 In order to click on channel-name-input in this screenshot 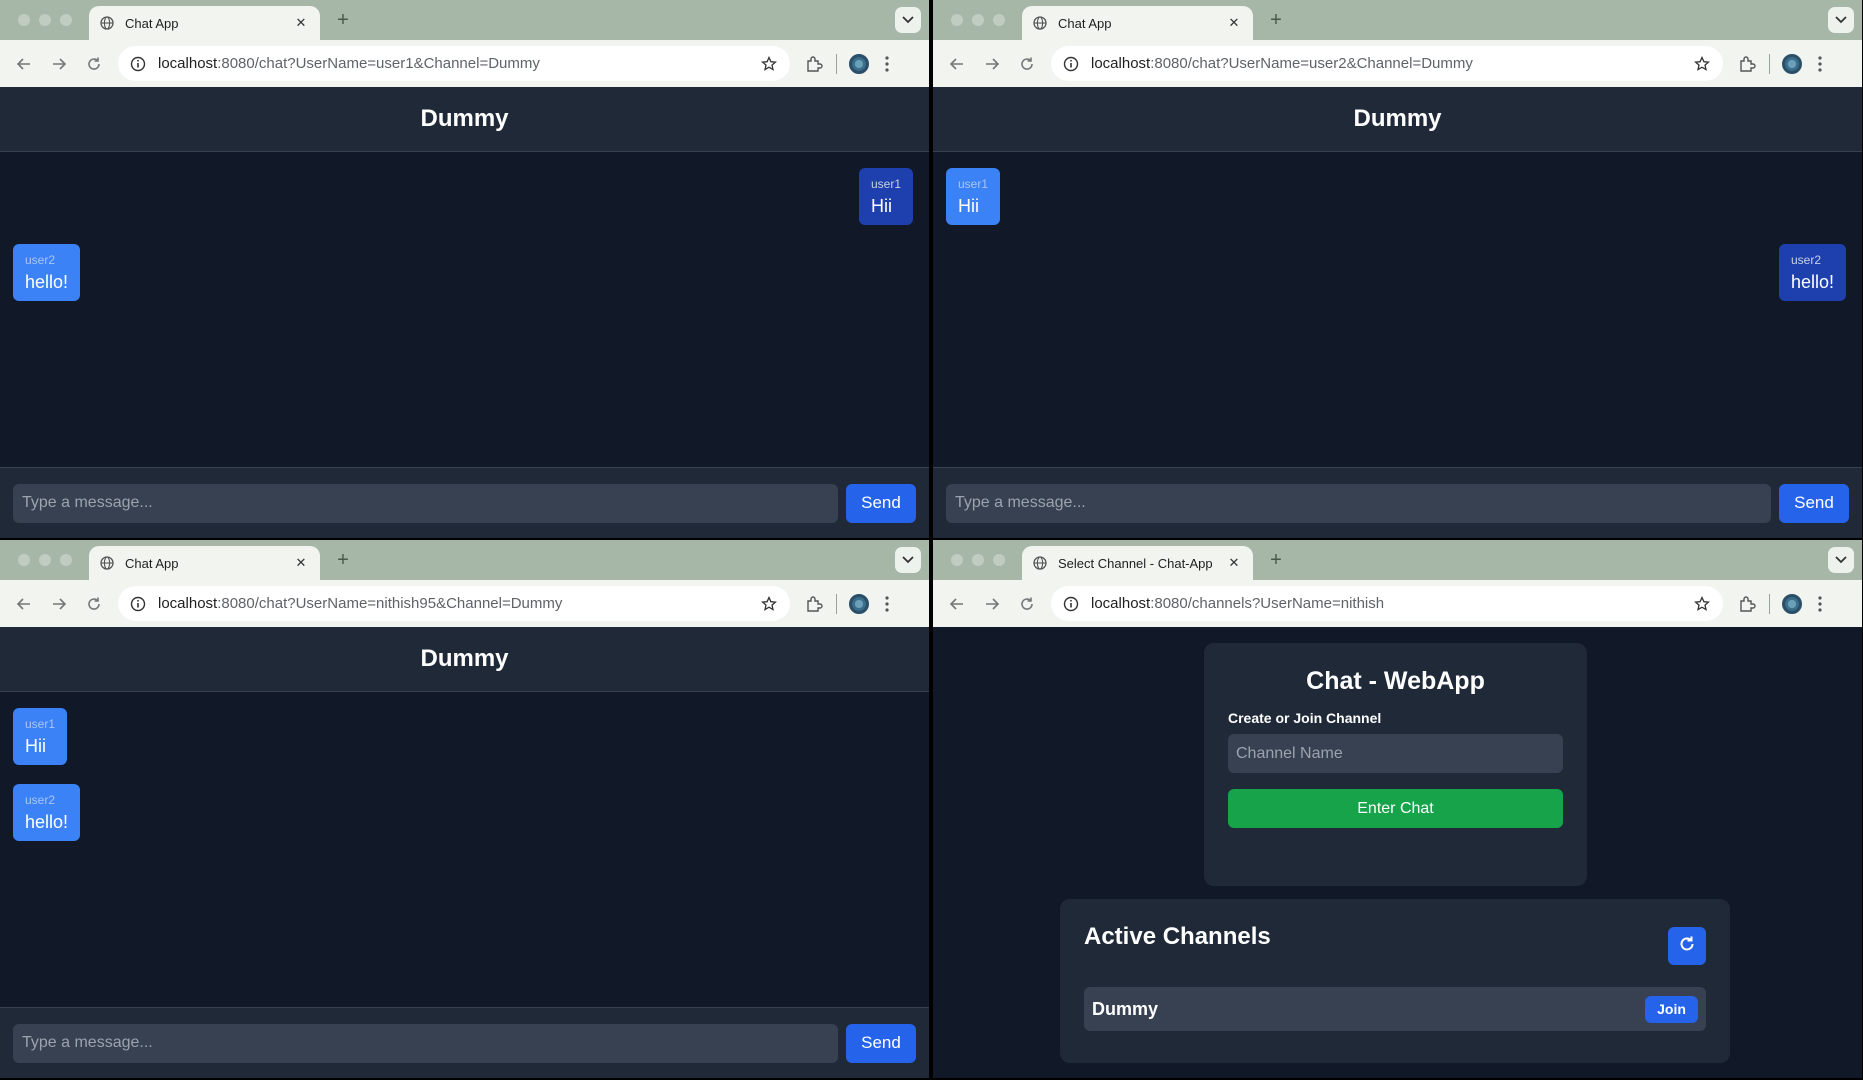, I will do `click(1395, 753)`.